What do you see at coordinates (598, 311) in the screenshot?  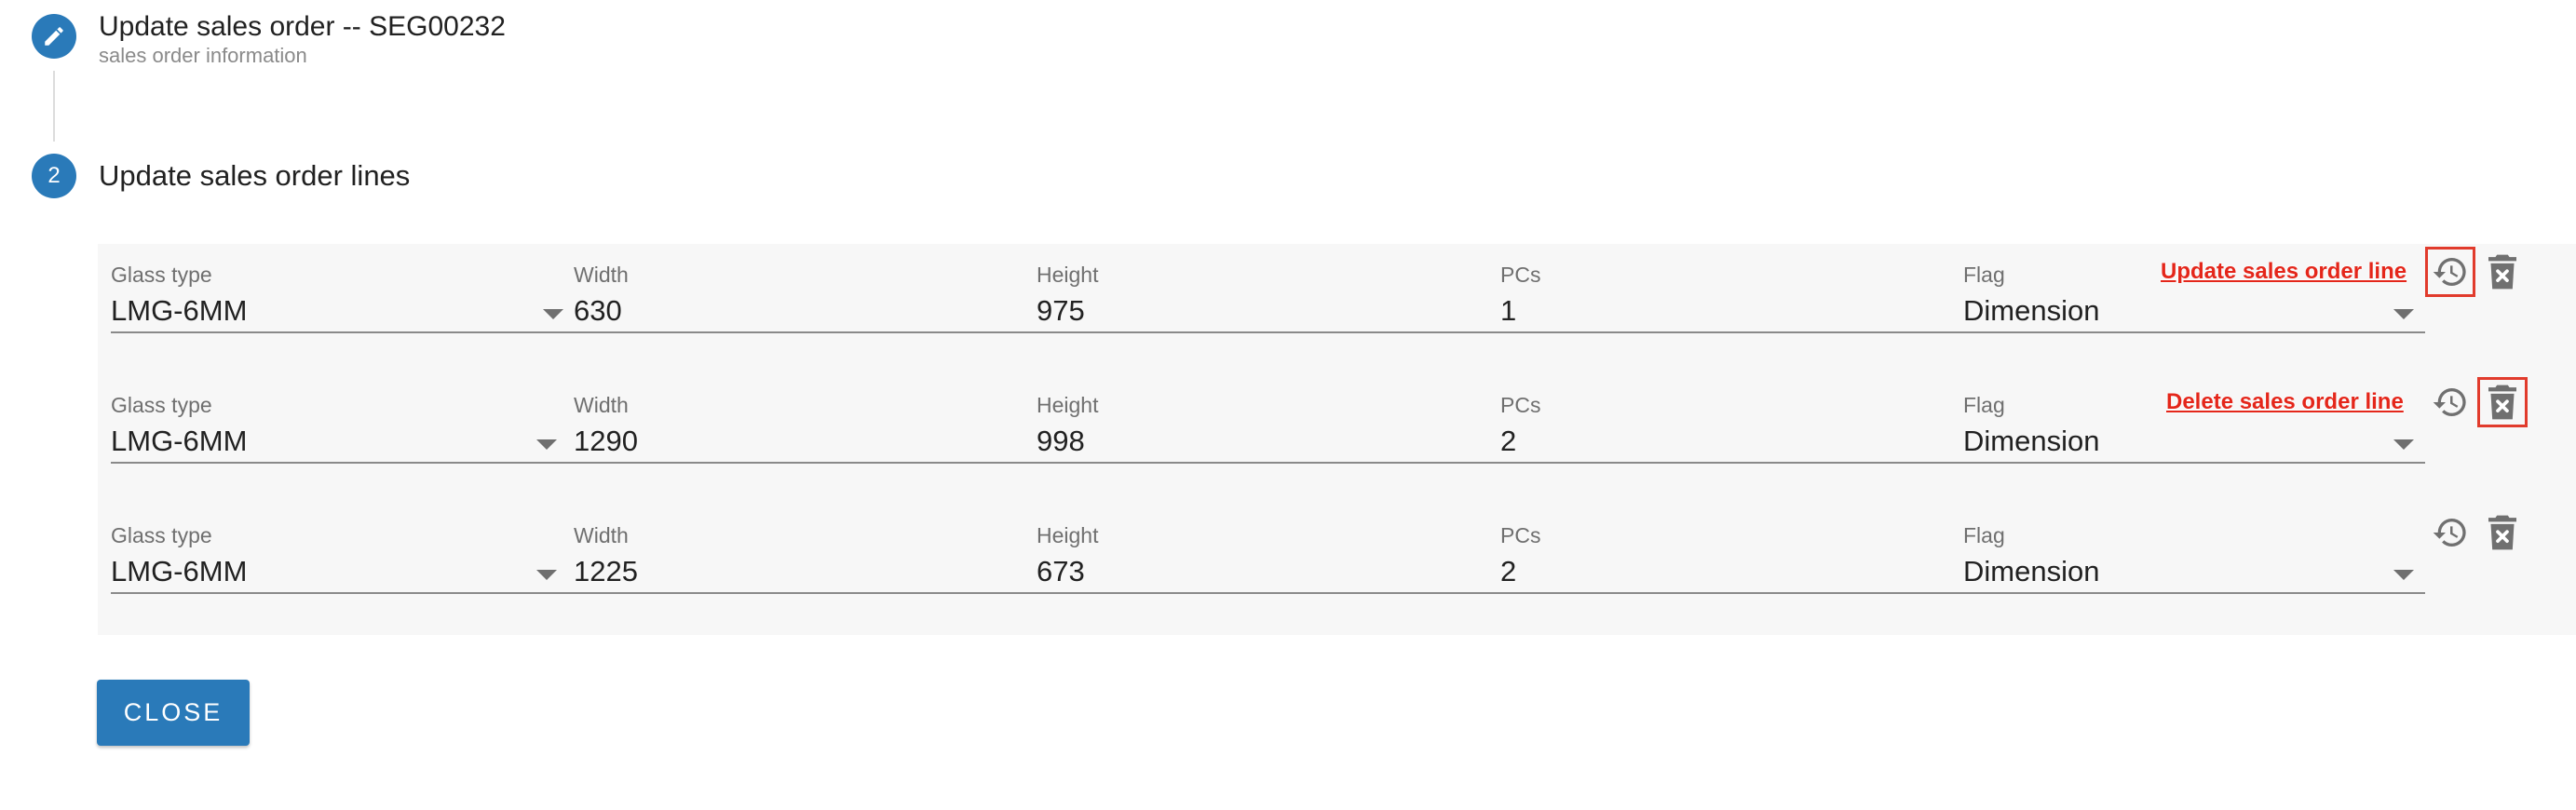 I see `width-value: 630` at bounding box center [598, 311].